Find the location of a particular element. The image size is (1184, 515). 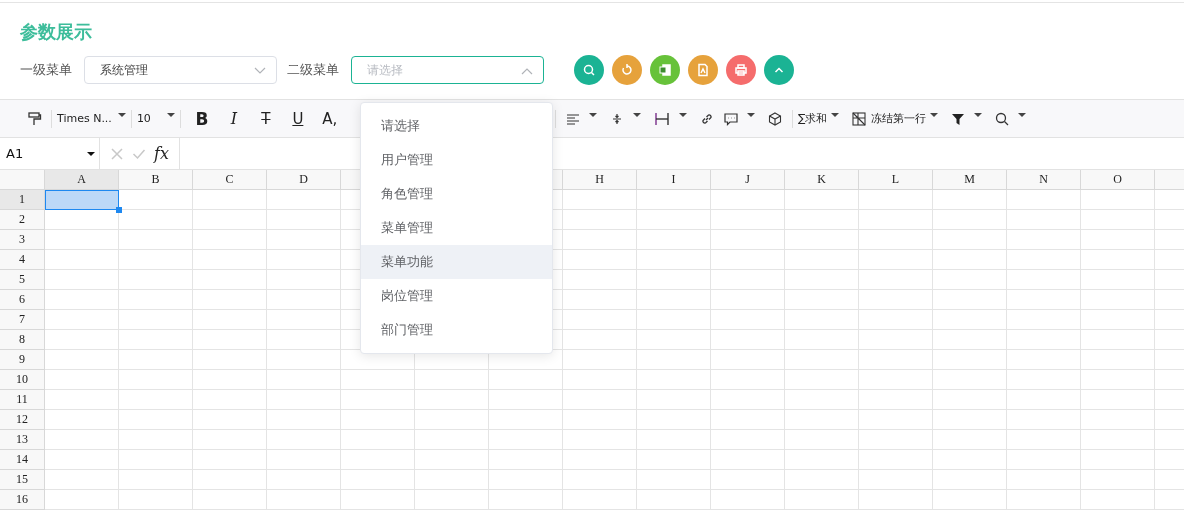

column-header: H is located at coordinates (600, 180).